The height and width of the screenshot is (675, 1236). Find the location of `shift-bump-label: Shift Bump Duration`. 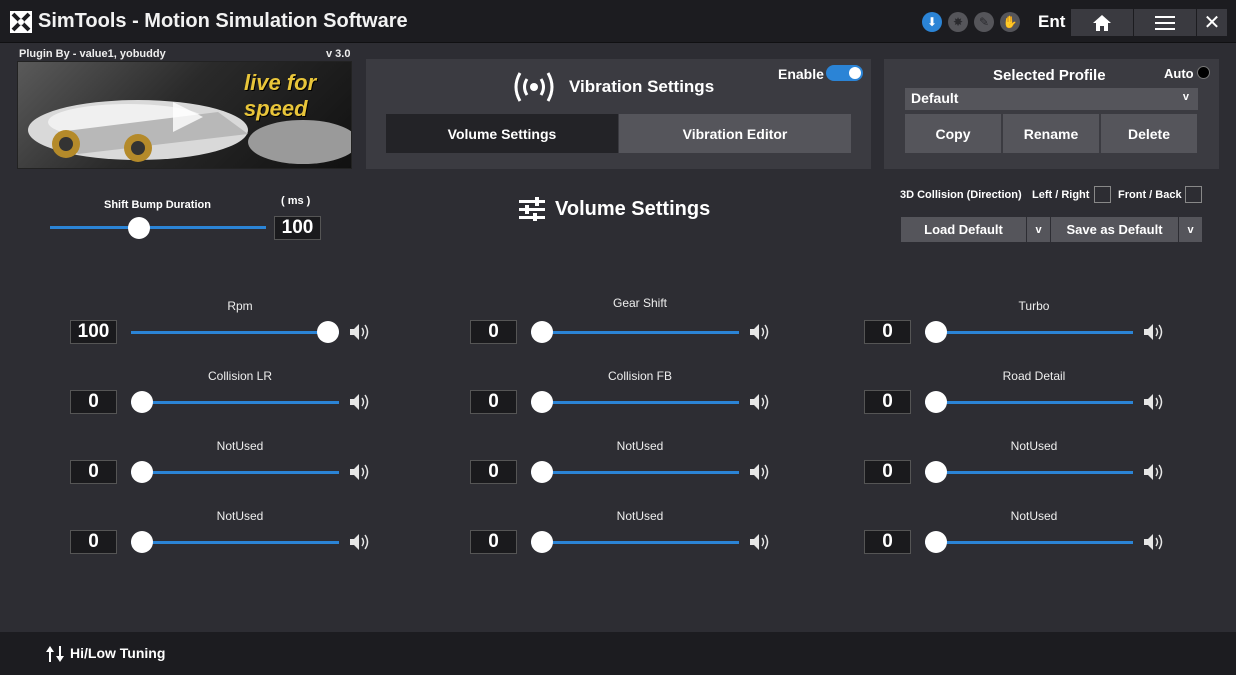

shift-bump-label: Shift Bump Duration is located at coordinates (157, 205).